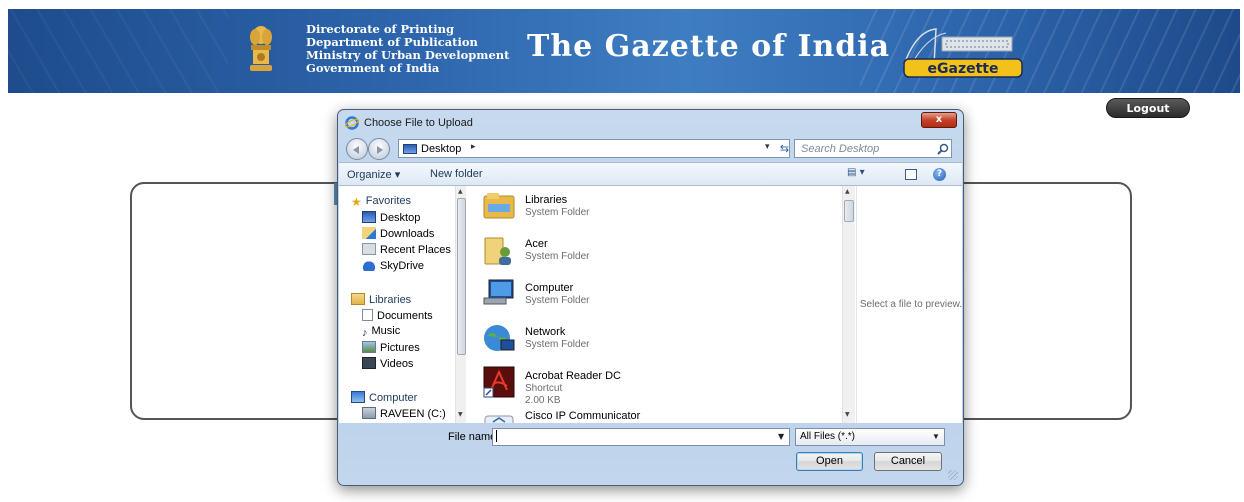 The image size is (1244, 502). I want to click on search-box: Search Desktop, so click(873, 148).